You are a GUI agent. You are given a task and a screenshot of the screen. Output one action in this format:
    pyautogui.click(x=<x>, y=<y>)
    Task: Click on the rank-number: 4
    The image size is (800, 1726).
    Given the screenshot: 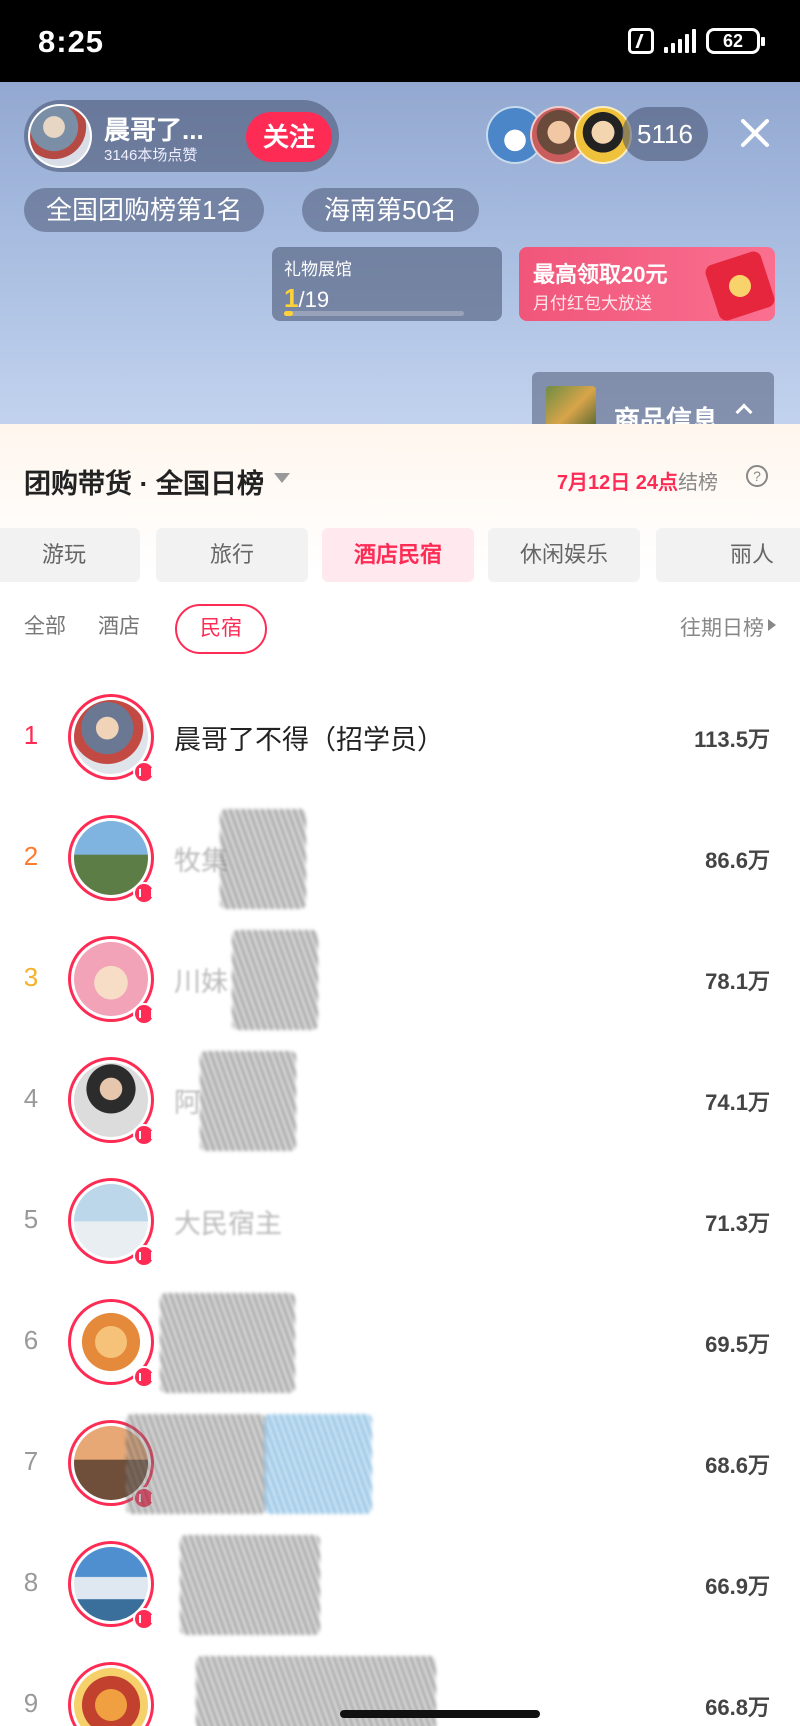 What is the action you would take?
    pyautogui.click(x=31, y=1098)
    